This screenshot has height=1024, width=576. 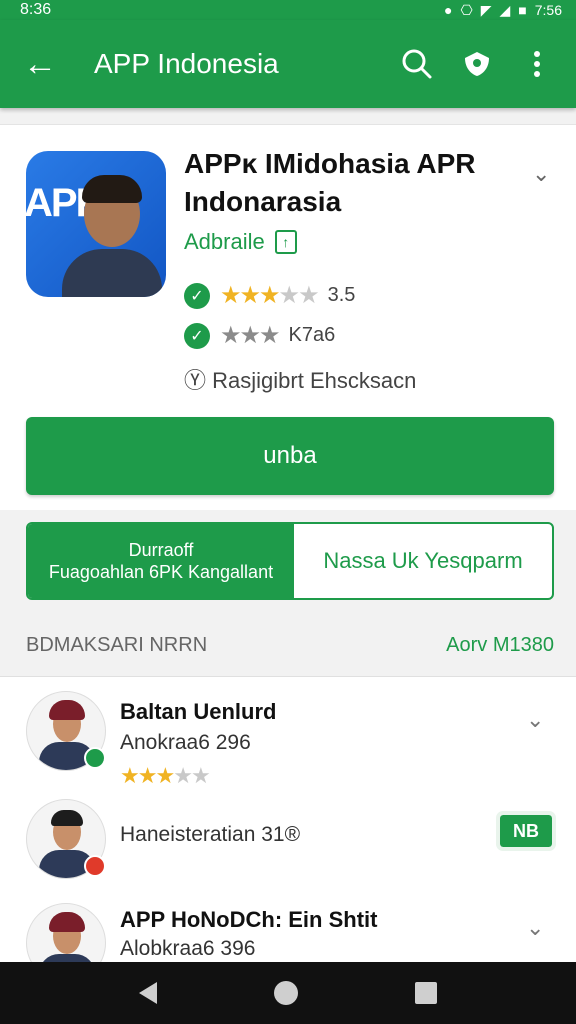 I want to click on rating-value: 3.5, so click(x=341, y=295).